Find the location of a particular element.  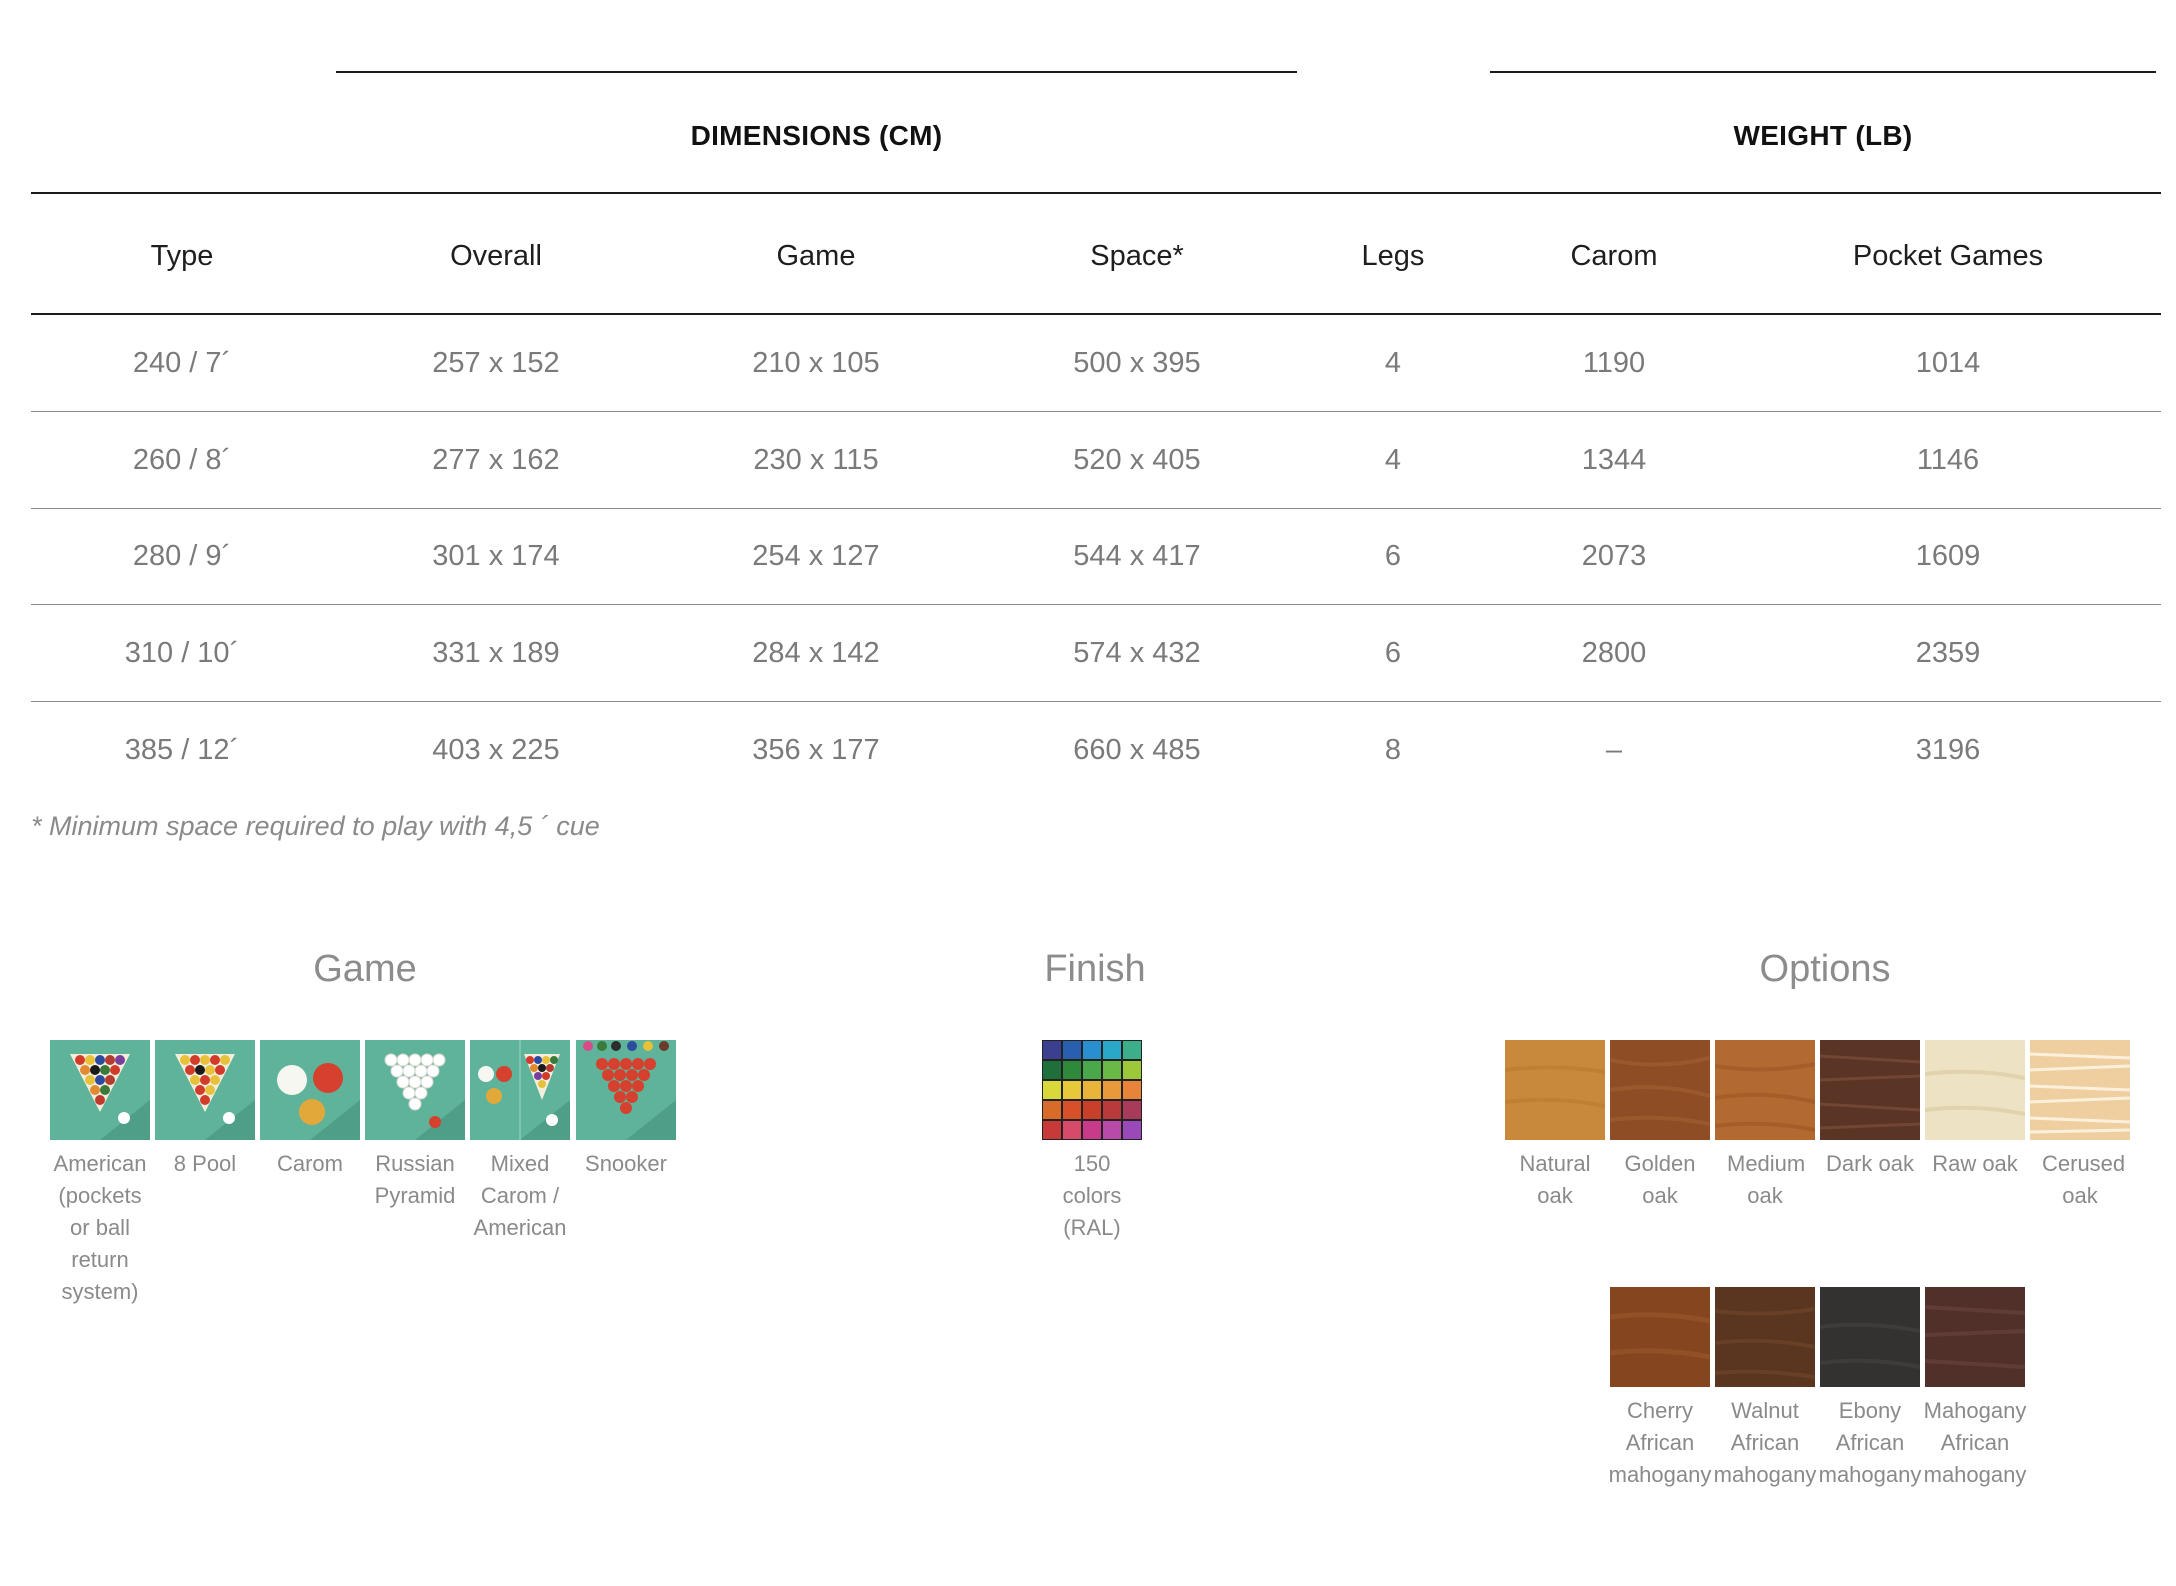

section-title-finish: Finish is located at coordinates (1095, 969).